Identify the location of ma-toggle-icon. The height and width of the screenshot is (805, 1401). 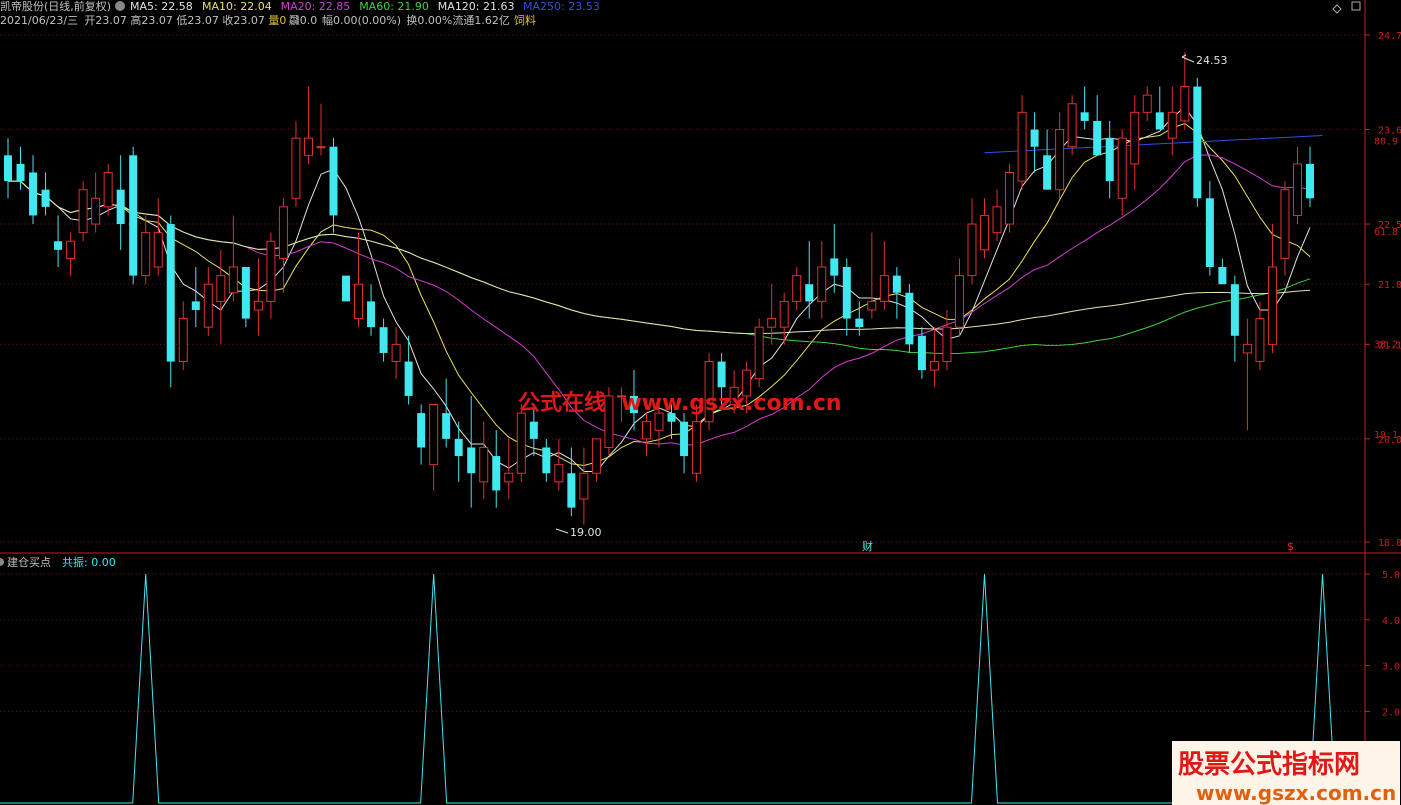
(120, 6).